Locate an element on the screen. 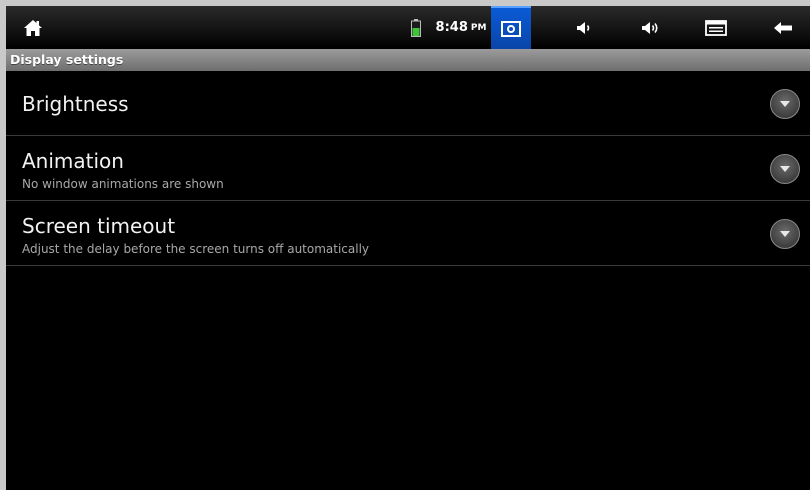 Image resolution: width=810 pixels, height=490 pixels. battery-icon is located at coordinates (416, 27).